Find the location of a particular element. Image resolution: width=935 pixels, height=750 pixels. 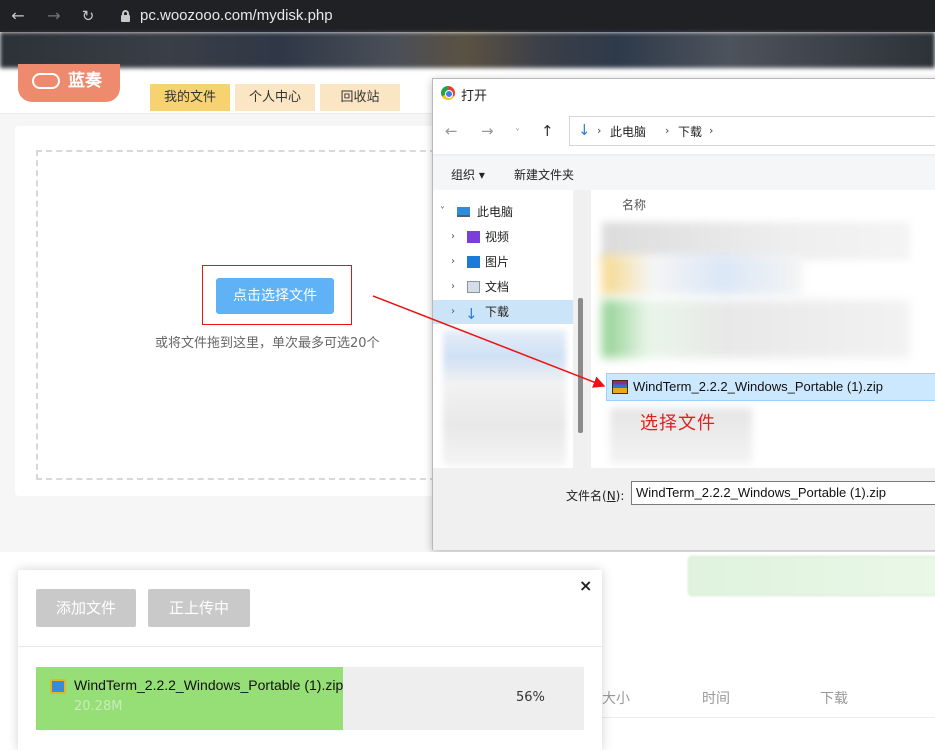

upload-file-size: 20.28M is located at coordinates (98, 706).